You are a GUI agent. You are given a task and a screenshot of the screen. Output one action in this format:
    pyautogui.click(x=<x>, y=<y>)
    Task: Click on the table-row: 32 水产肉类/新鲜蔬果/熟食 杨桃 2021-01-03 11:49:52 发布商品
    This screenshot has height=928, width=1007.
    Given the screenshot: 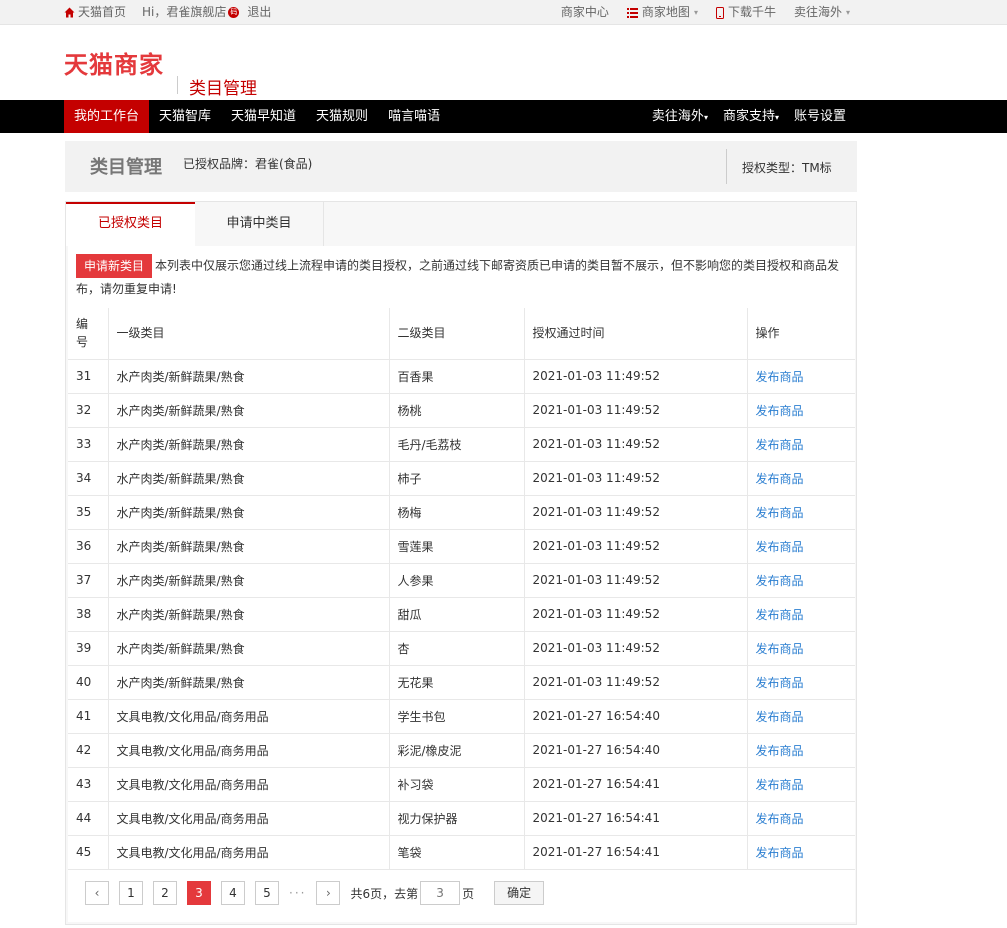 What is the action you would take?
    pyautogui.click(x=461, y=410)
    